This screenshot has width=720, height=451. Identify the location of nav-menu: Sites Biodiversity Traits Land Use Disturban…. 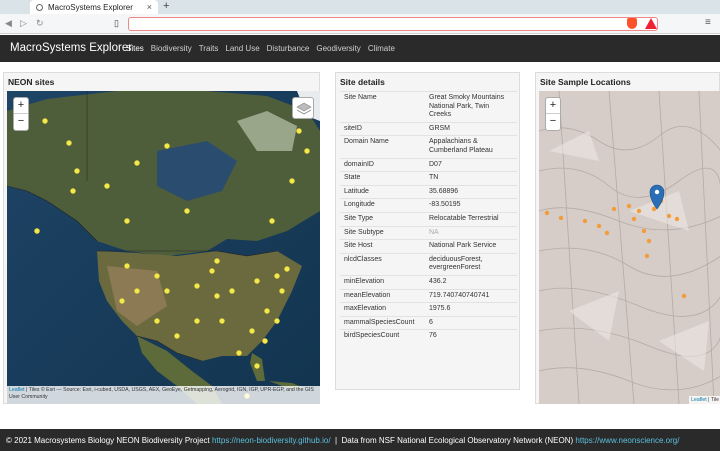
(264, 48).